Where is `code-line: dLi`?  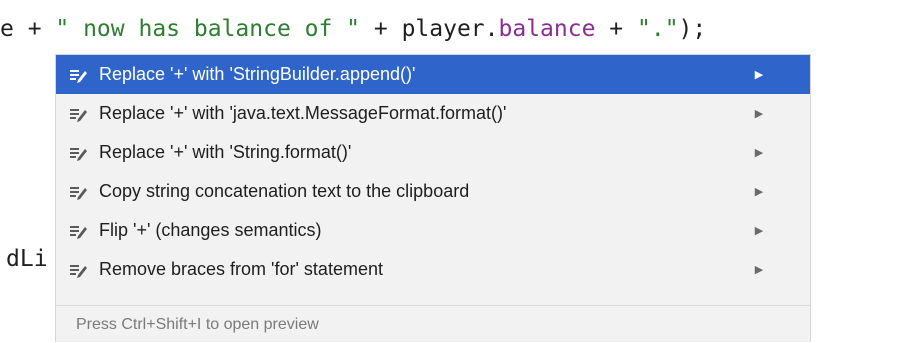
code-line: dLi is located at coordinates (27, 259).